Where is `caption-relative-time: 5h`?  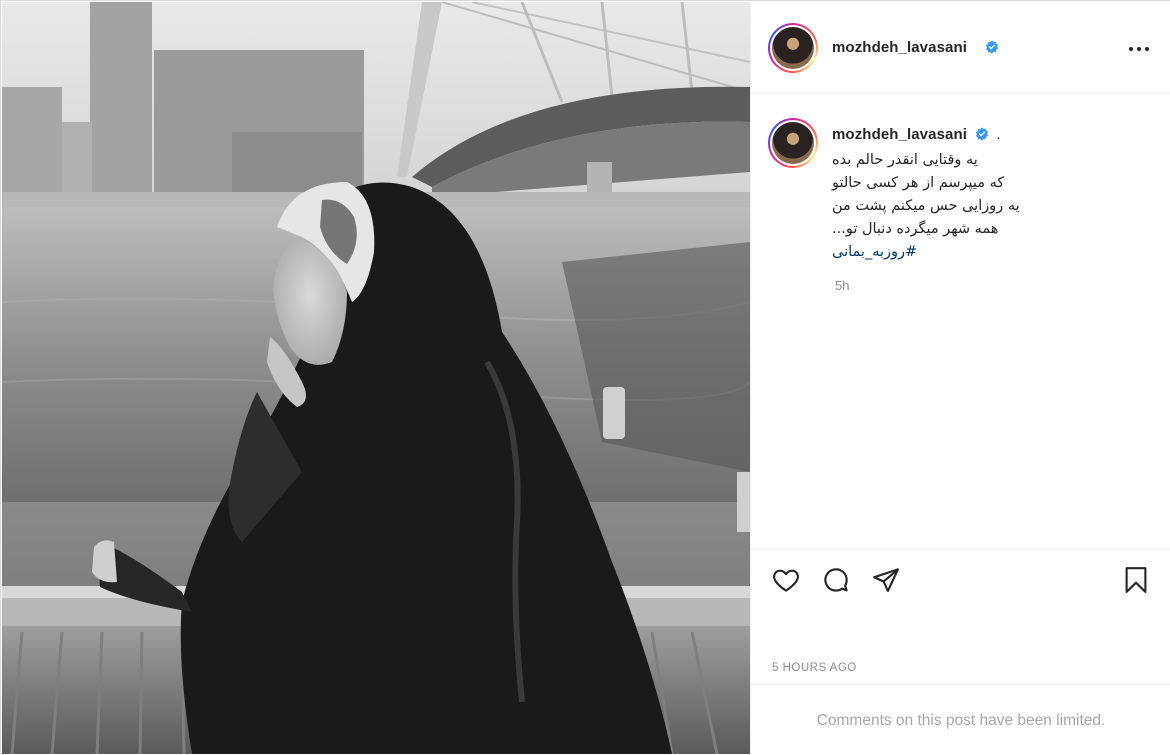 caption-relative-time: 5h is located at coordinates (842, 285).